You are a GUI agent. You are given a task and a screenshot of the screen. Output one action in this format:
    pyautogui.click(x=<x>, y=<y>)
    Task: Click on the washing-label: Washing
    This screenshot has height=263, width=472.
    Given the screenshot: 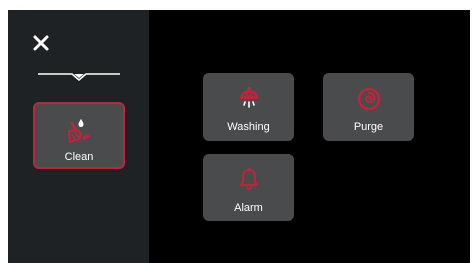 What is the action you would take?
    pyautogui.click(x=248, y=127)
    